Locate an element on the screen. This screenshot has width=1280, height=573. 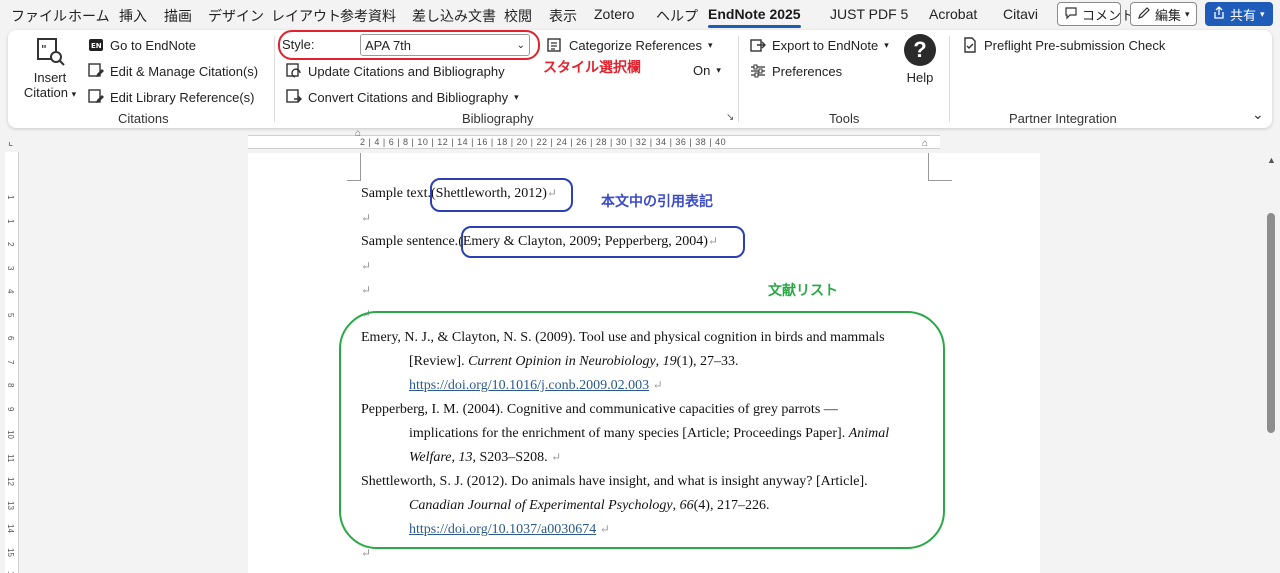
tab-home: ホーム is located at coordinates (89, 16).